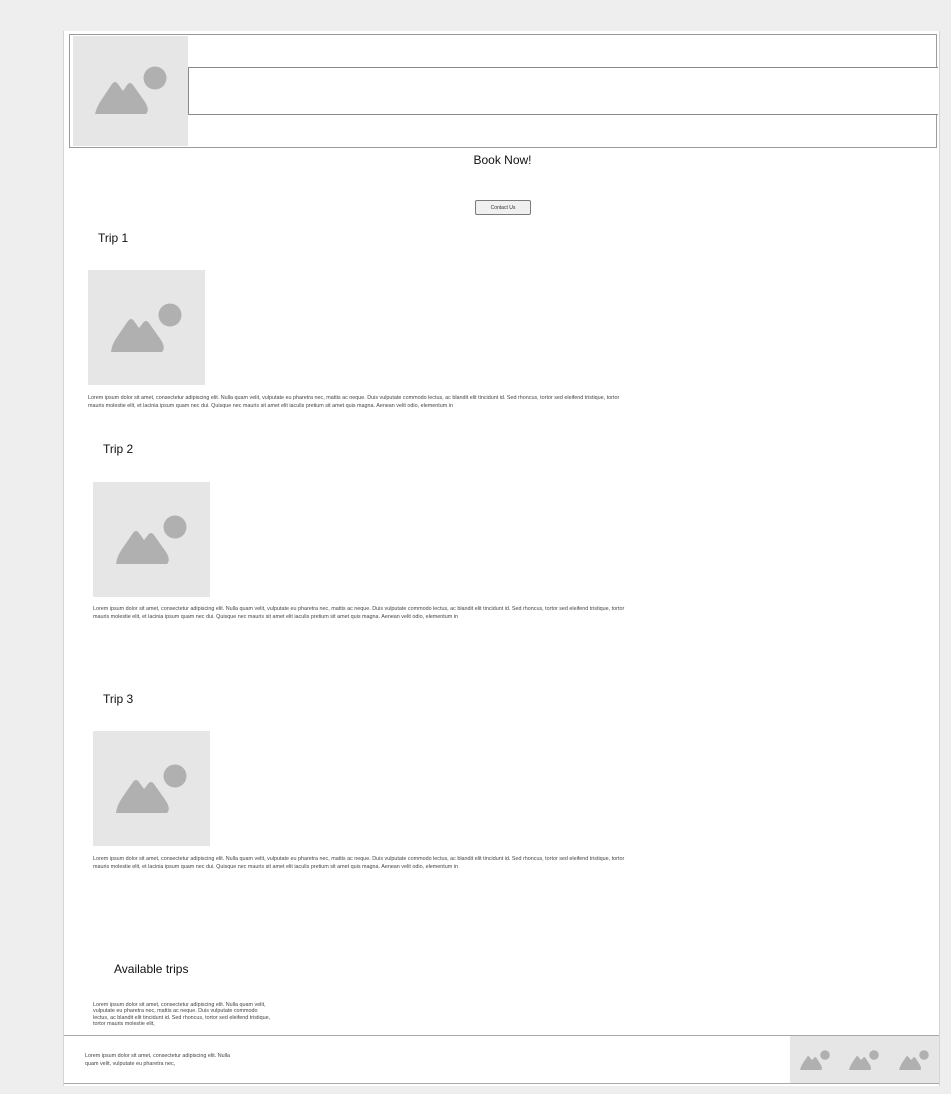 This screenshot has height=1094, width=951. Describe the element at coordinates (151, 969) in the screenshot. I see `available-trips-title: Available trips` at that location.